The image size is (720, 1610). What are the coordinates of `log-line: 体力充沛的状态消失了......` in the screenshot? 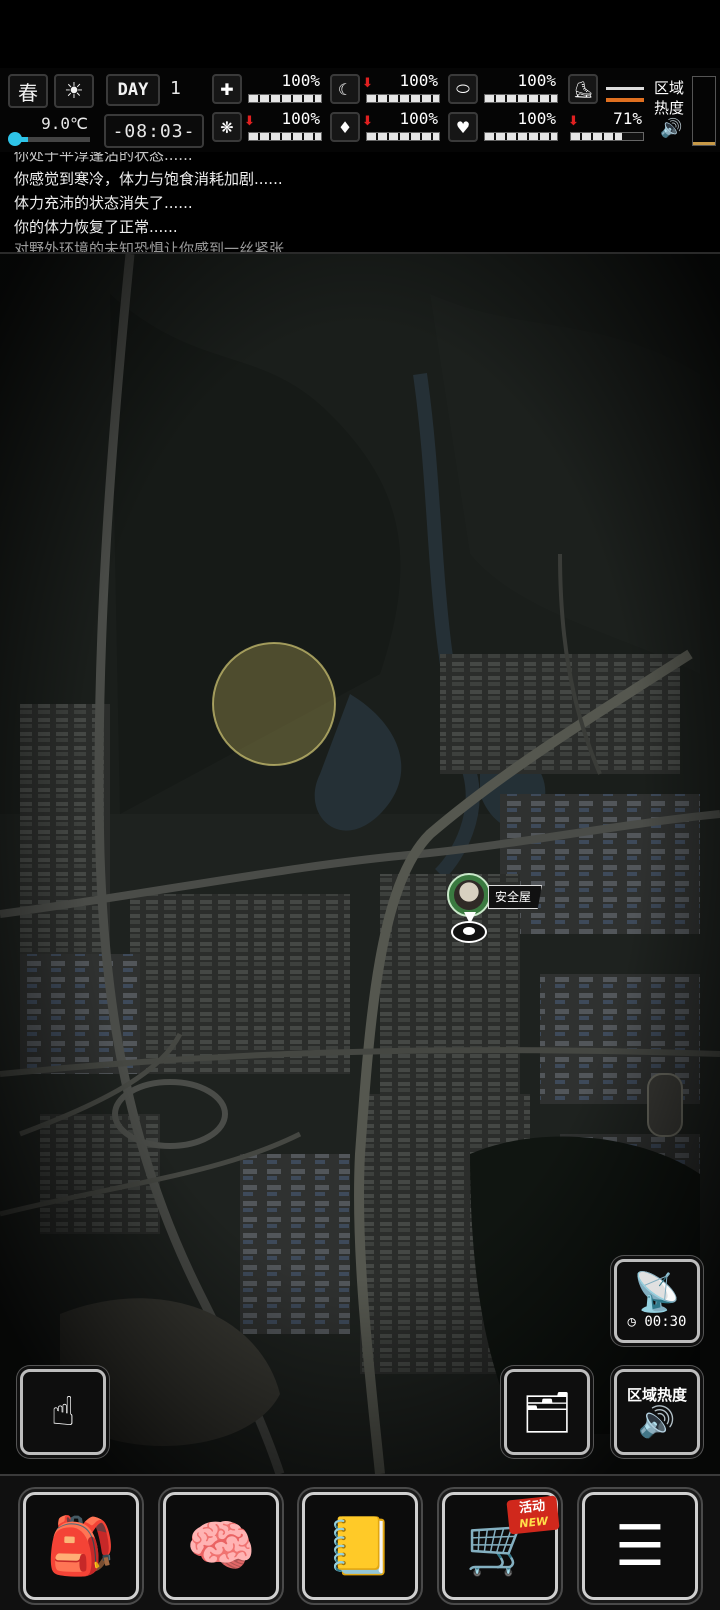 It's located at (103, 203).